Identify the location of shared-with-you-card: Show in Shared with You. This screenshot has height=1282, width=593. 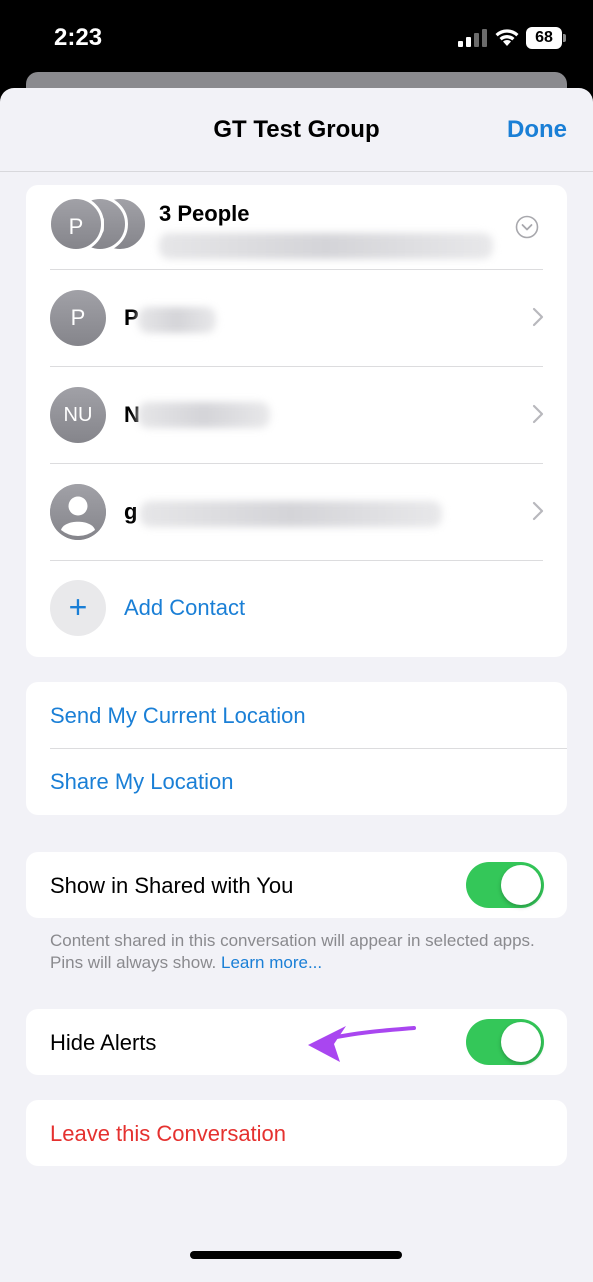
(296, 885).